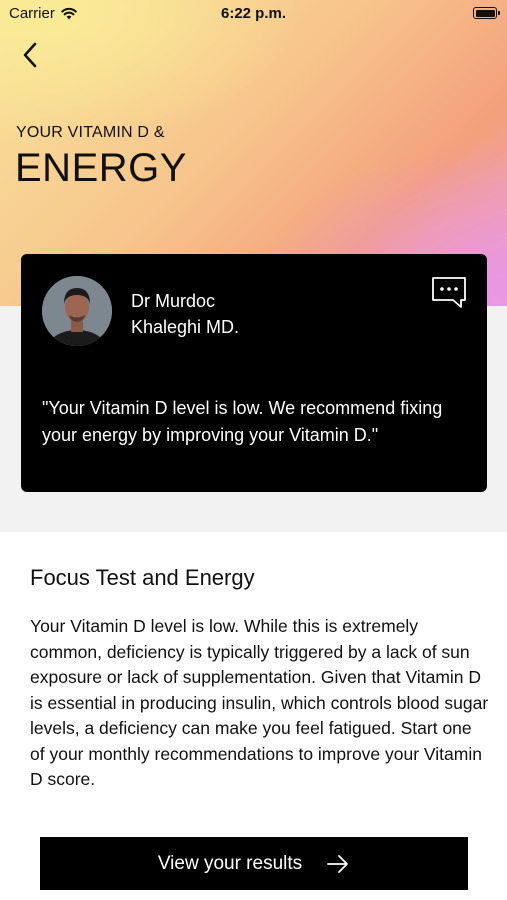  What do you see at coordinates (231, 314) in the screenshot?
I see `doctor-name: Dr Murdoc Khaleghi MD.` at bounding box center [231, 314].